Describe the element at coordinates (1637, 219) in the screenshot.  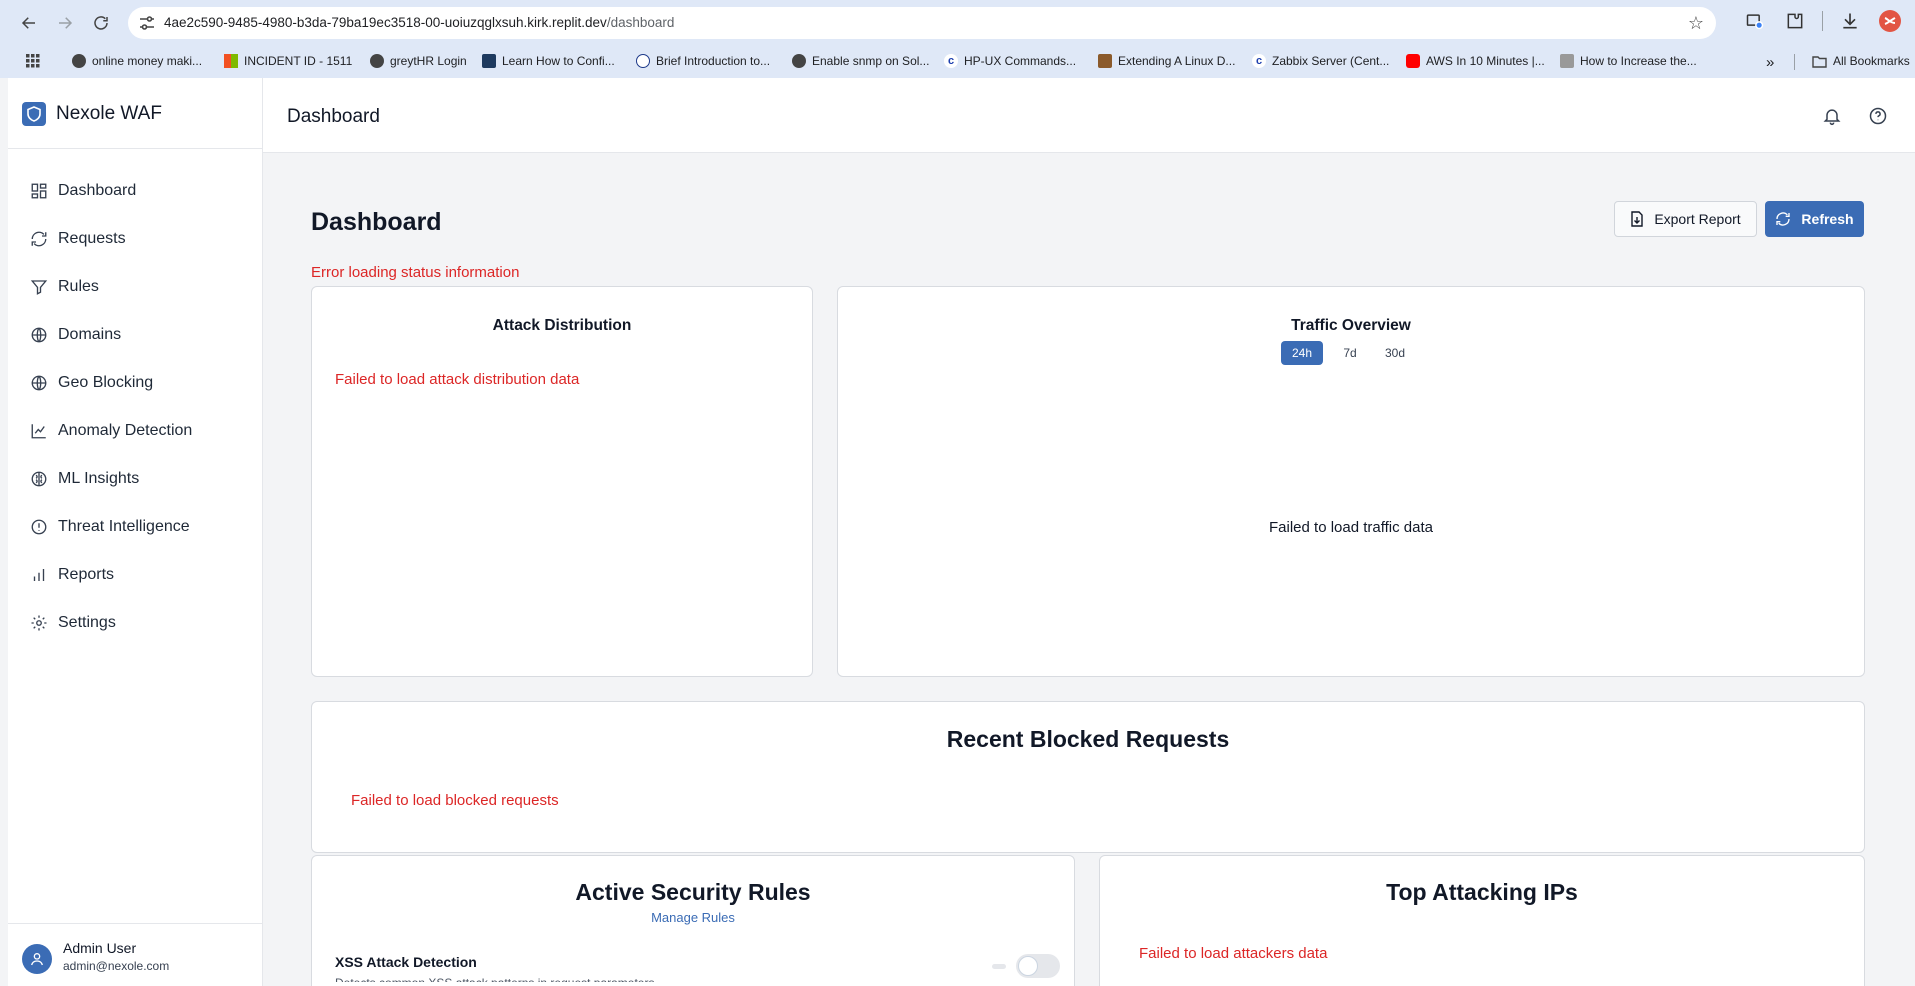
I see `file-download-icon` at that location.